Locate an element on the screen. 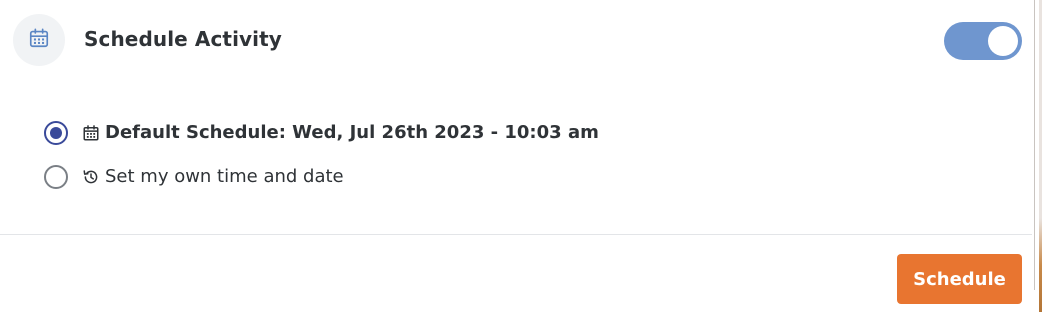 This screenshot has height=312, width=1043. background-edge is located at coordinates (1040, 156).